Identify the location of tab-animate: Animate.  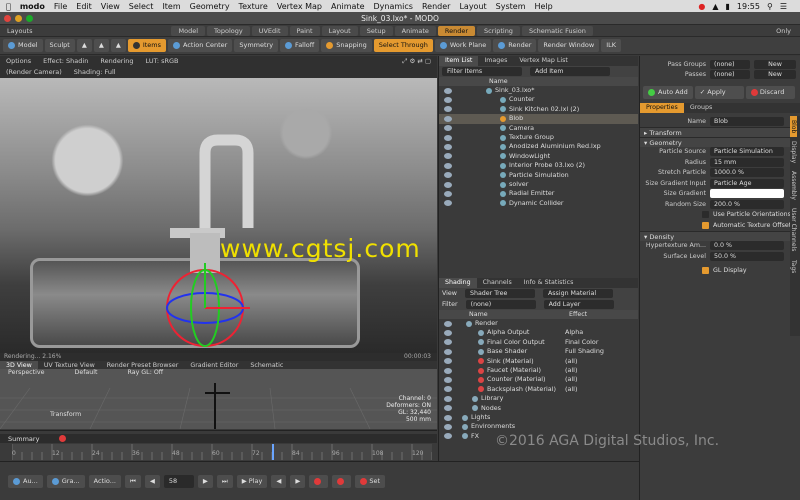
(415, 30).